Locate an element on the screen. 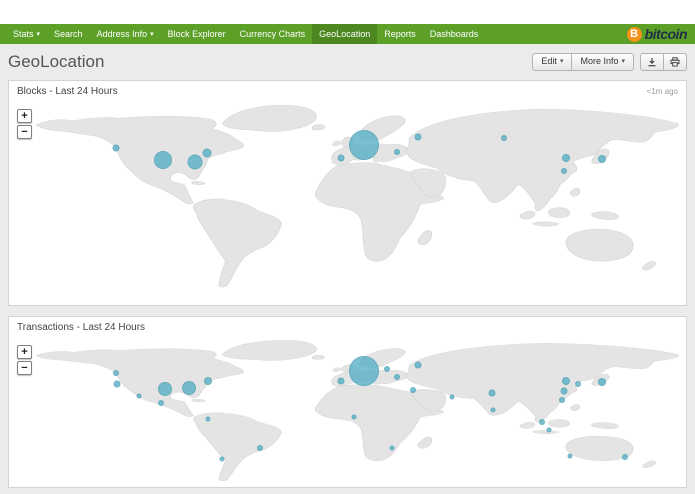  print-icon is located at coordinates (675, 62).